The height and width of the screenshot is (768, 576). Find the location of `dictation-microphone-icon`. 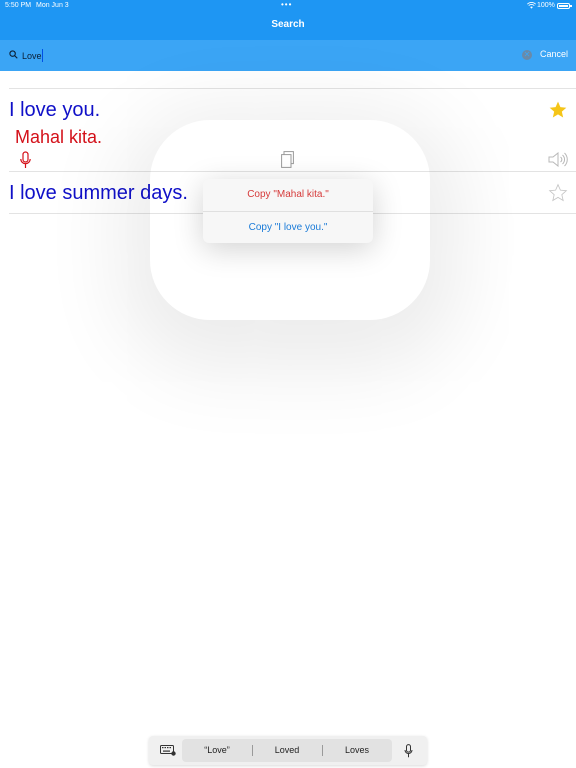

dictation-microphone-icon is located at coordinates (408, 751).